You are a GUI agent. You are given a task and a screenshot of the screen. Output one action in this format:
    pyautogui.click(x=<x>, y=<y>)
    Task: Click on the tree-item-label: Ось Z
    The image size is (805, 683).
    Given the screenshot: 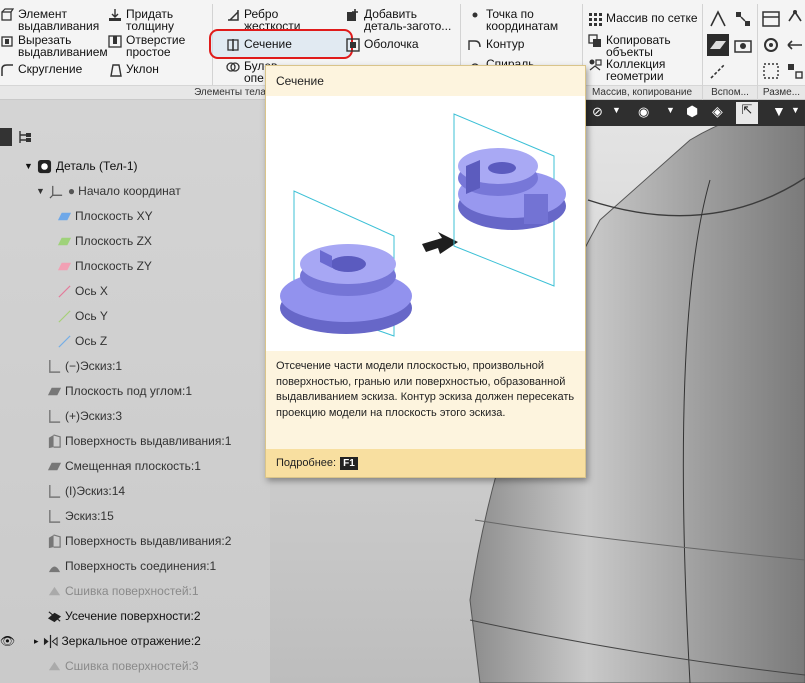 What is the action you would take?
    pyautogui.click(x=91, y=341)
    